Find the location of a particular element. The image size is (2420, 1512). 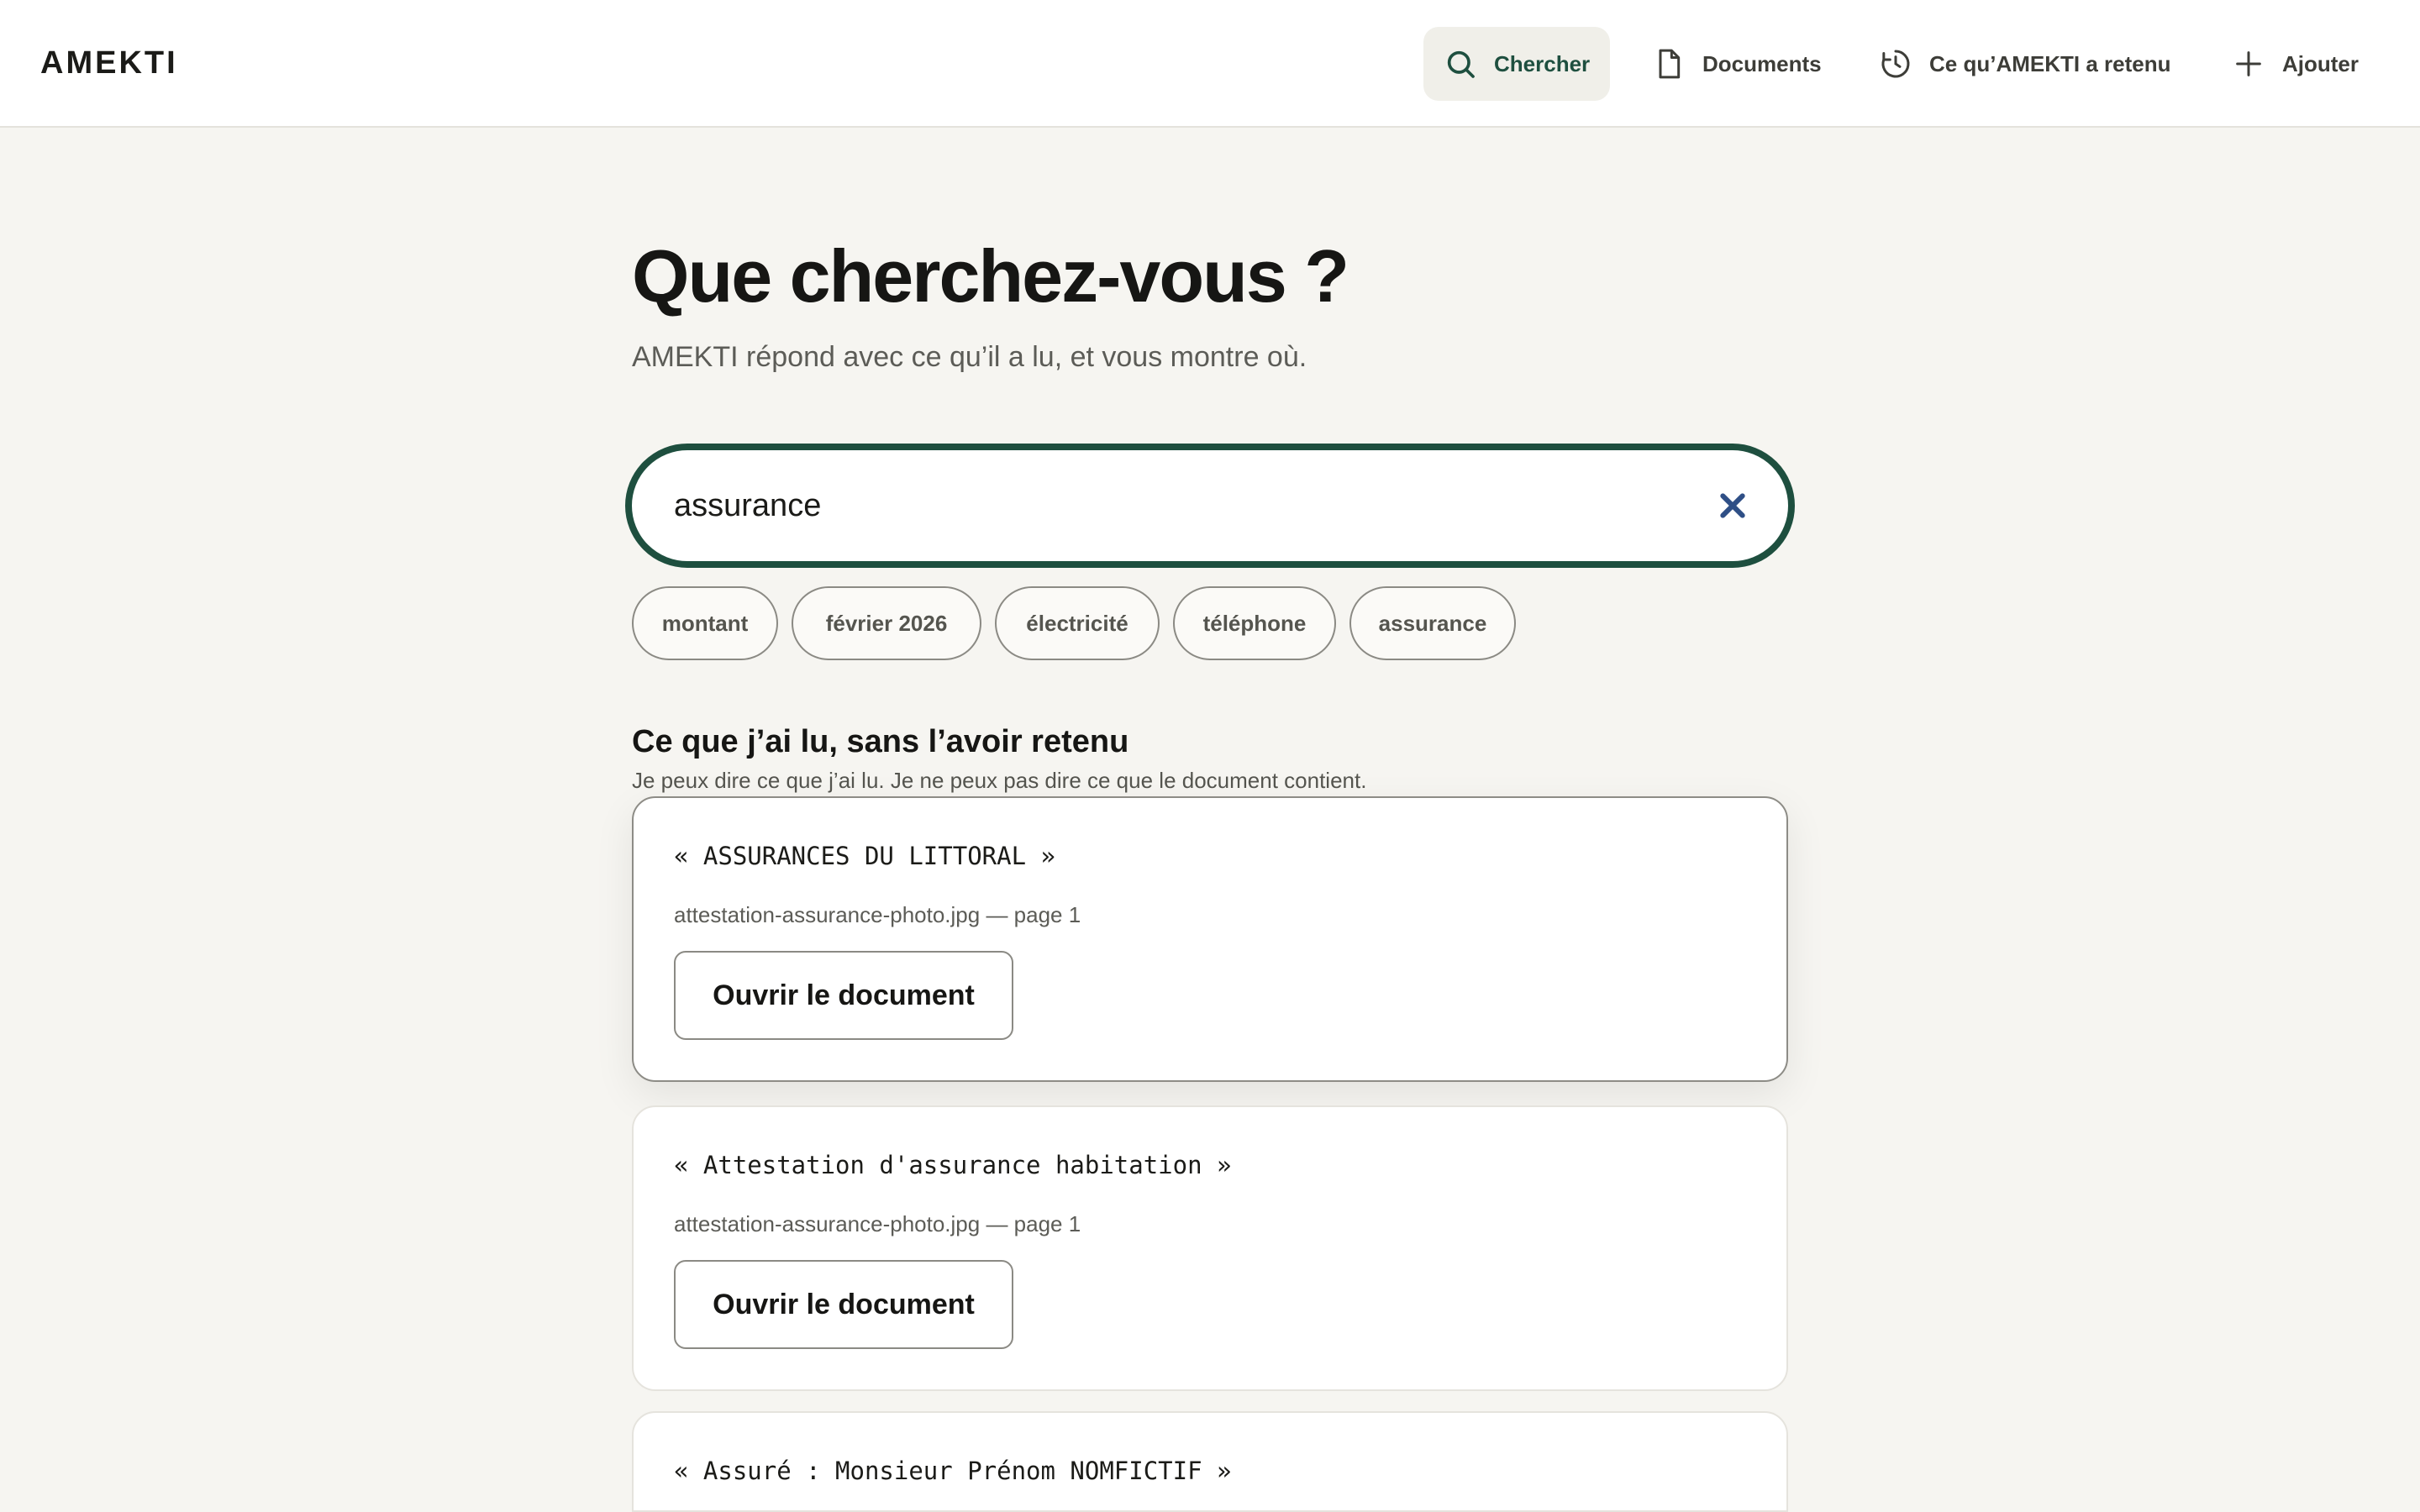

chip-fevrier-2026: février 2026 is located at coordinates (886, 623).